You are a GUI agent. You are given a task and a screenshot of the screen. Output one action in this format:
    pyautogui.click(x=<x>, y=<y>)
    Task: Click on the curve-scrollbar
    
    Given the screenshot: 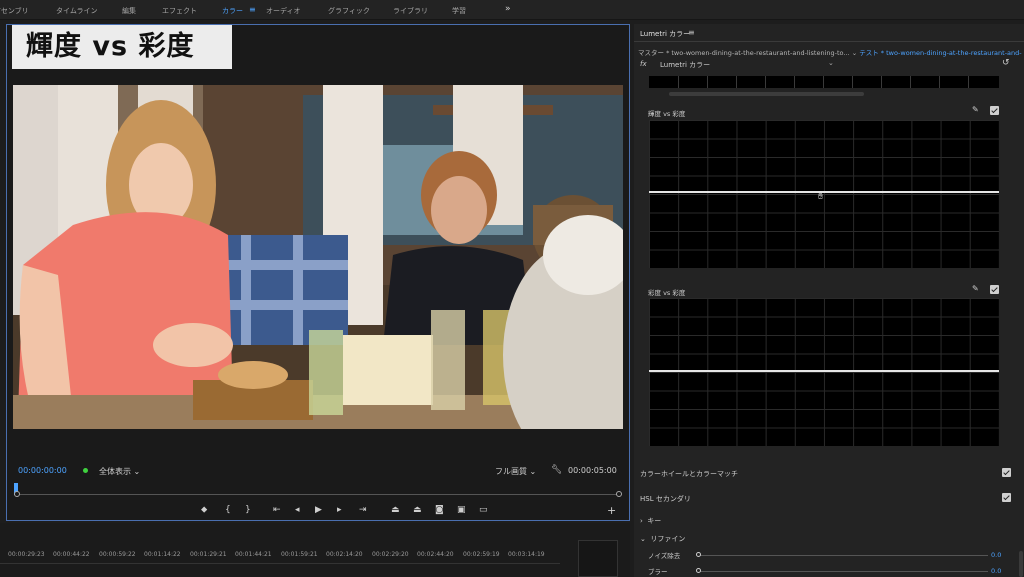 What is the action you would take?
    pyautogui.click(x=824, y=94)
    